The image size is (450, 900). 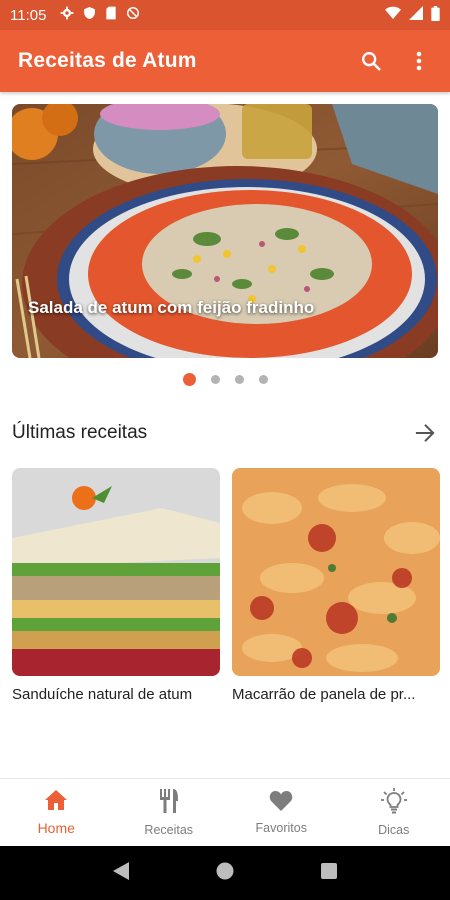 What do you see at coordinates (102, 694) in the screenshot?
I see `recipe-title: Sanduíche natural de atum` at bounding box center [102, 694].